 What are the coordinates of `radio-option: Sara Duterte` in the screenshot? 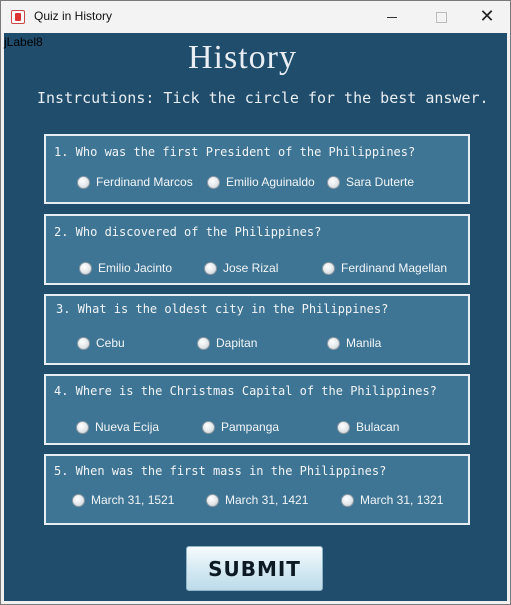 It's located at (370, 182).